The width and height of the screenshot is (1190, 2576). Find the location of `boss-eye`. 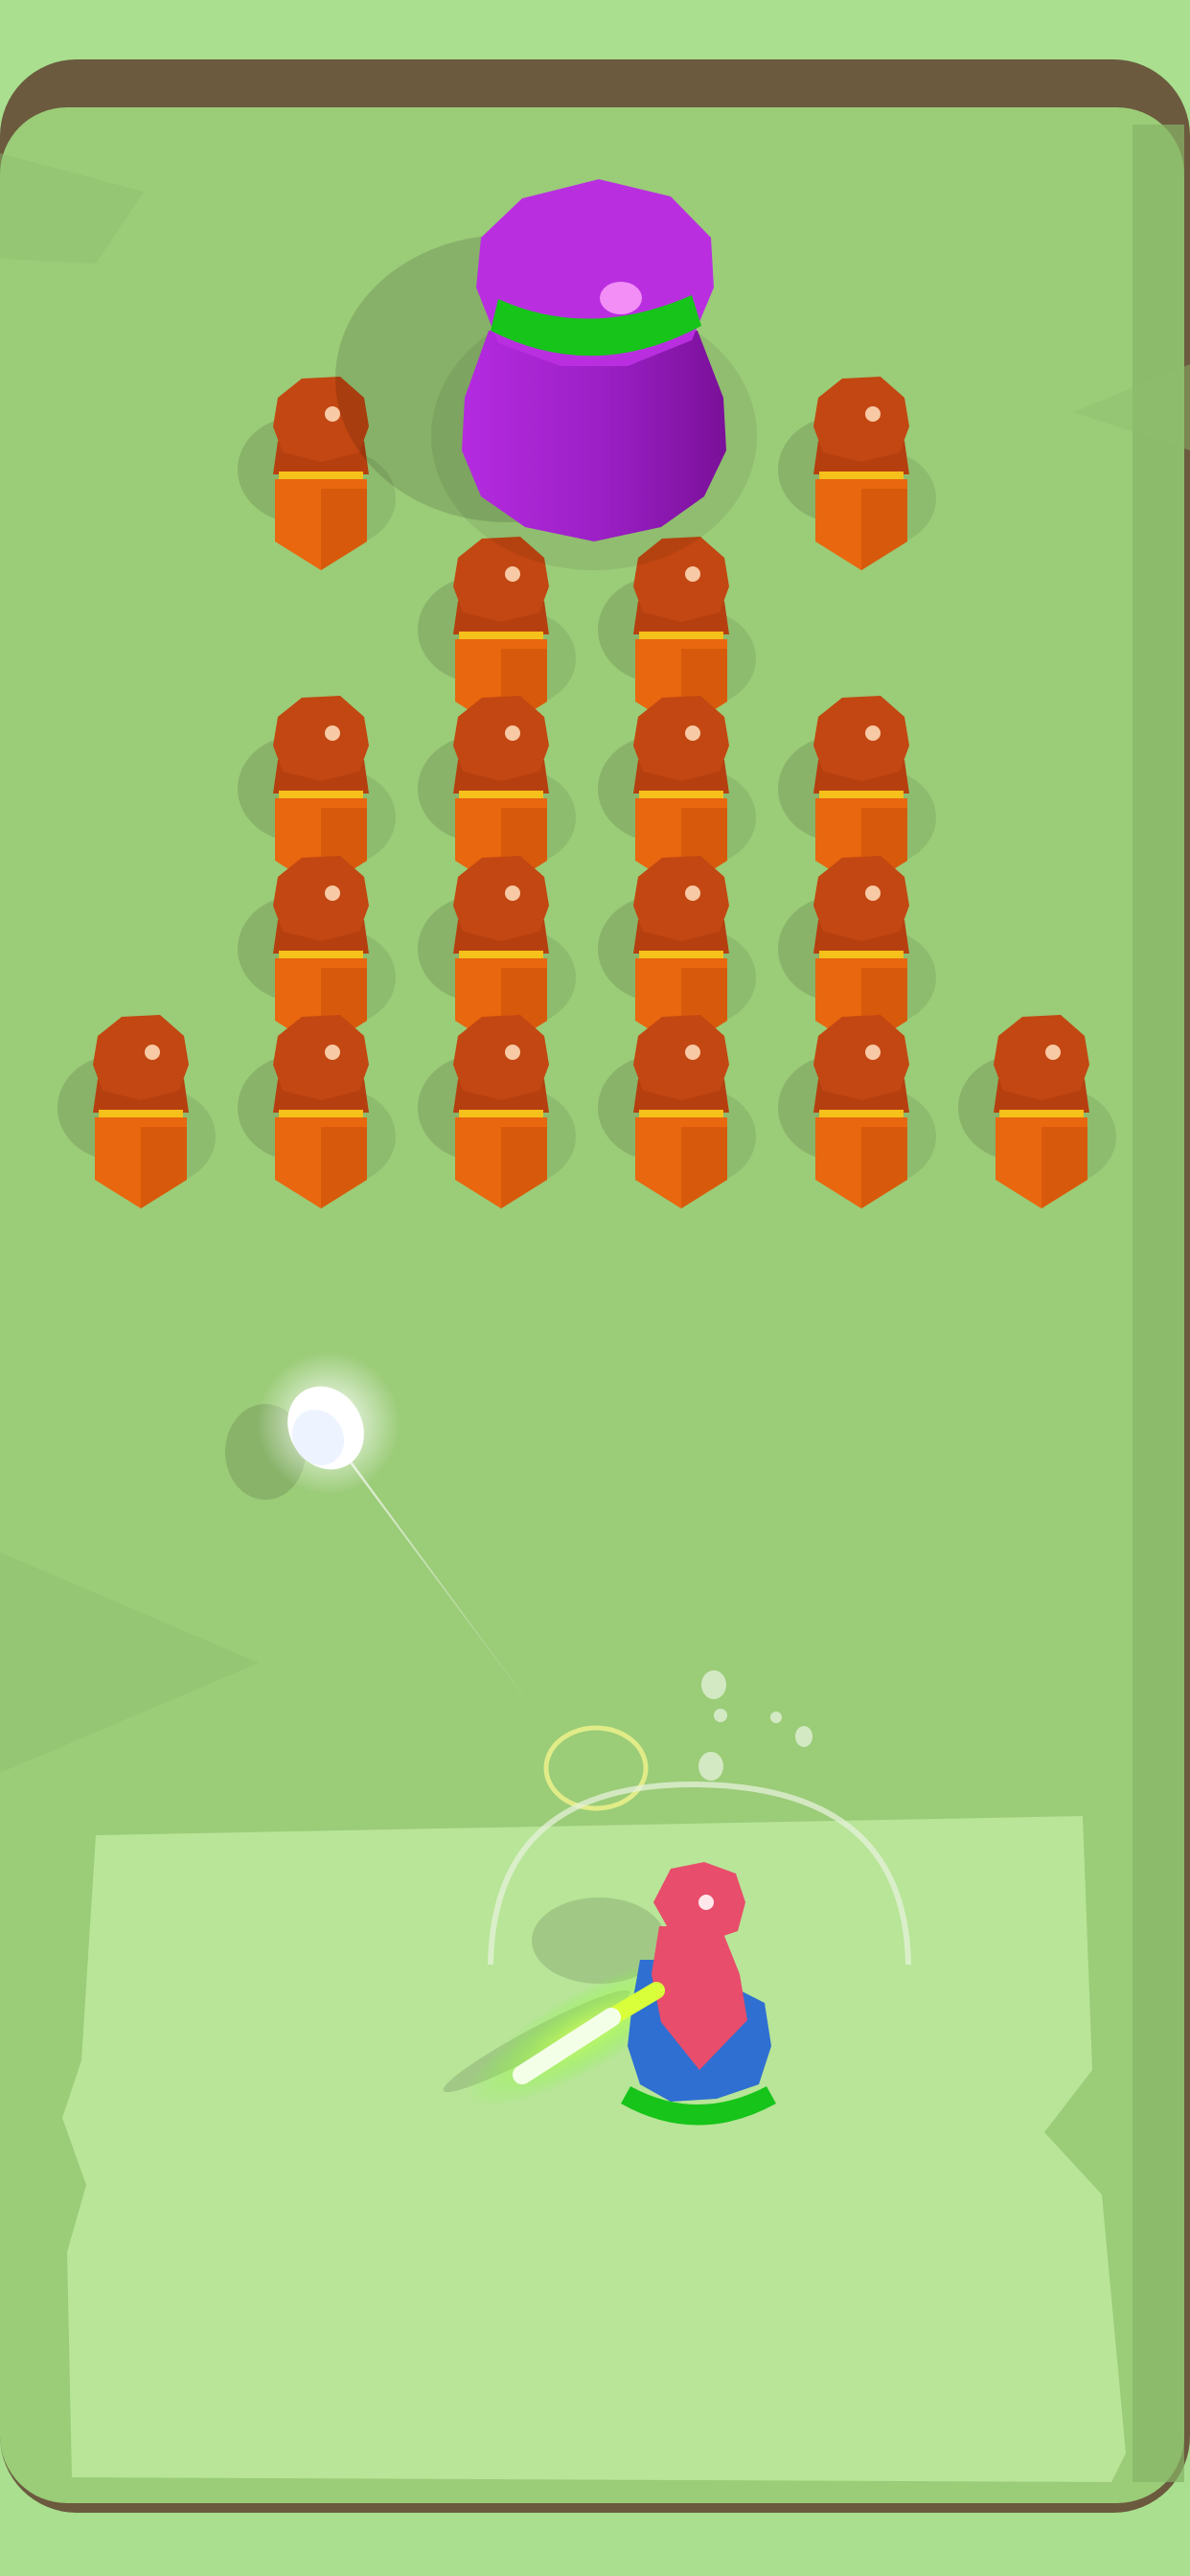

boss-eye is located at coordinates (621, 298).